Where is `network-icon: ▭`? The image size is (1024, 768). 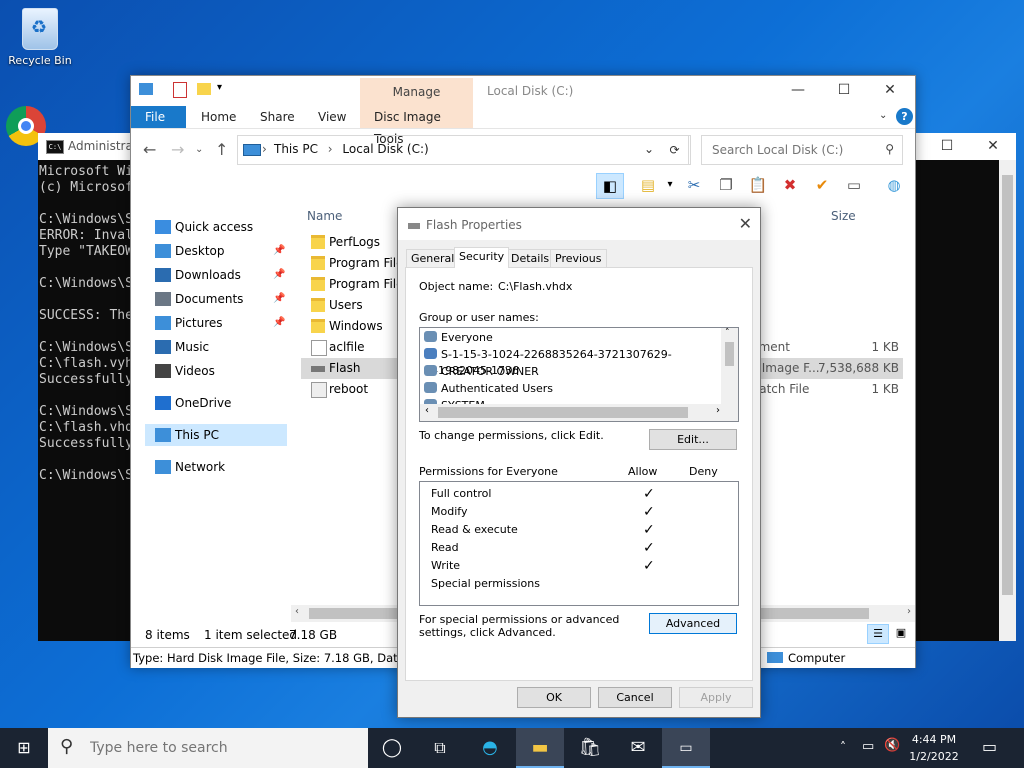
network-icon: ▭ is located at coordinates (868, 746).